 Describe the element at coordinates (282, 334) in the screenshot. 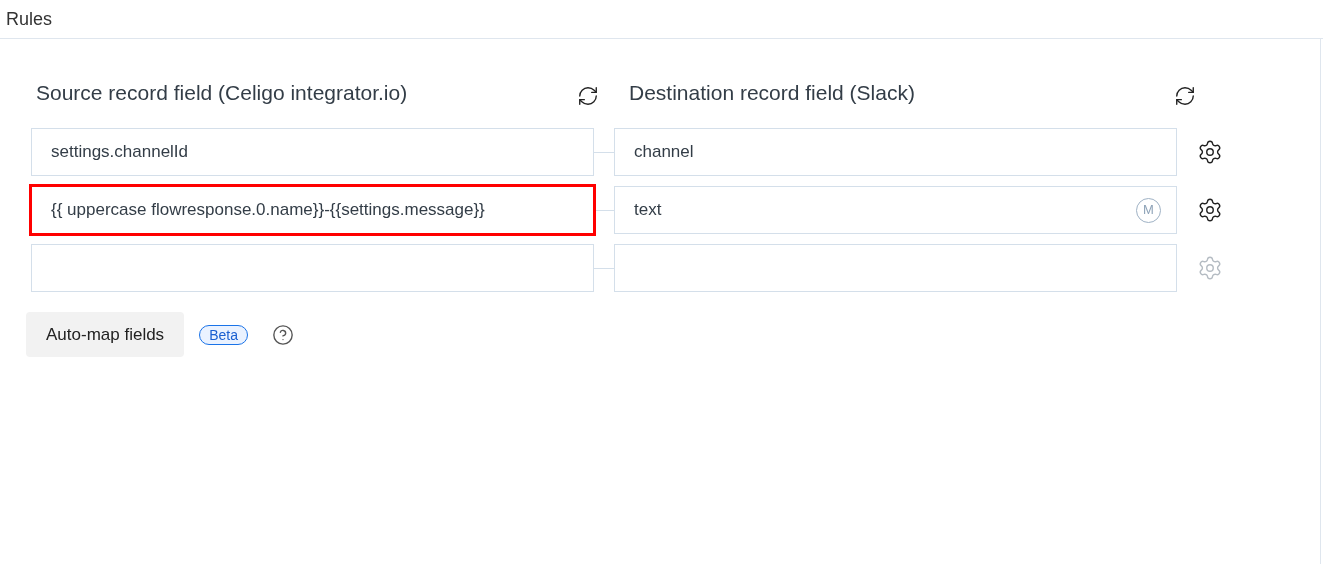

I see `help-icon` at that location.